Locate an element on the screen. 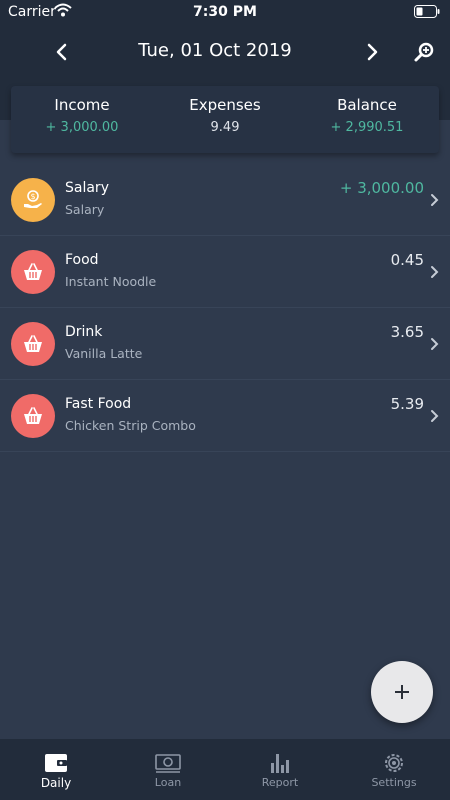  tab-settings: Settings is located at coordinates (394, 769).